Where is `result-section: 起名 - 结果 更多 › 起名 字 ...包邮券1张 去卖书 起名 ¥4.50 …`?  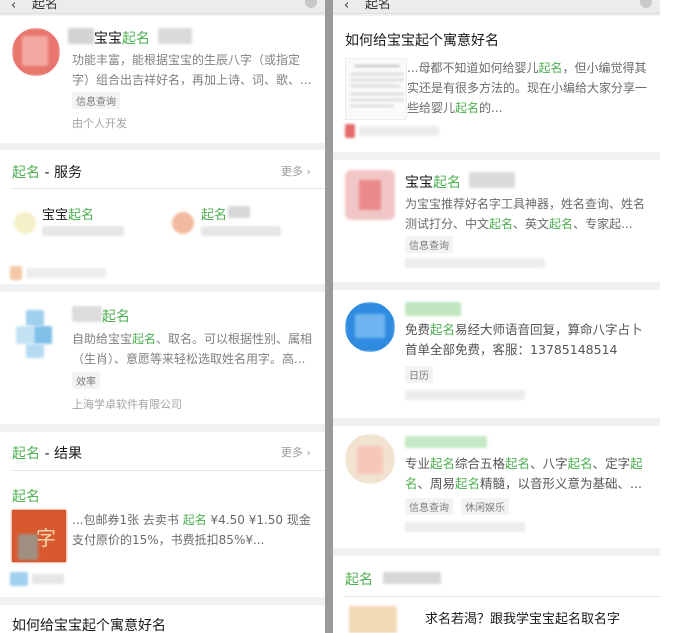 result-section: 起名 - 结果 更多 › 起名 字 ...包邮券1张 去卖书 起名 ¥4.50 … is located at coordinates (162, 514).